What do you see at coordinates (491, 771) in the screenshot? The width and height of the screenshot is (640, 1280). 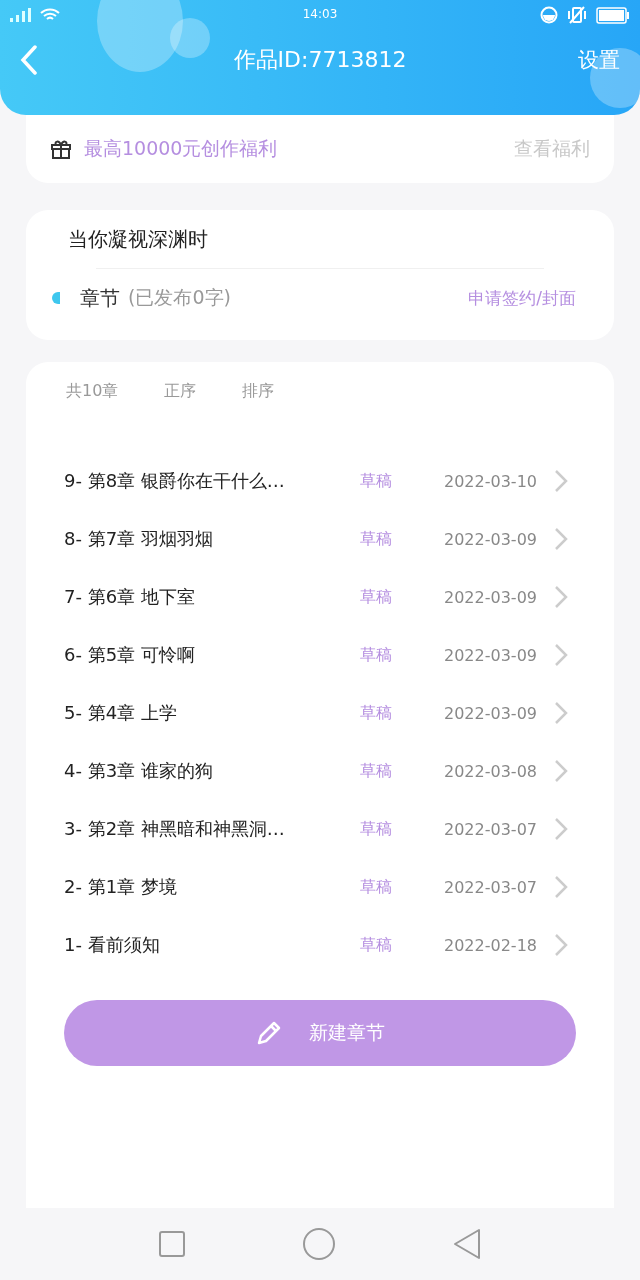 I see `chapter-date: 2022-03-08` at bounding box center [491, 771].